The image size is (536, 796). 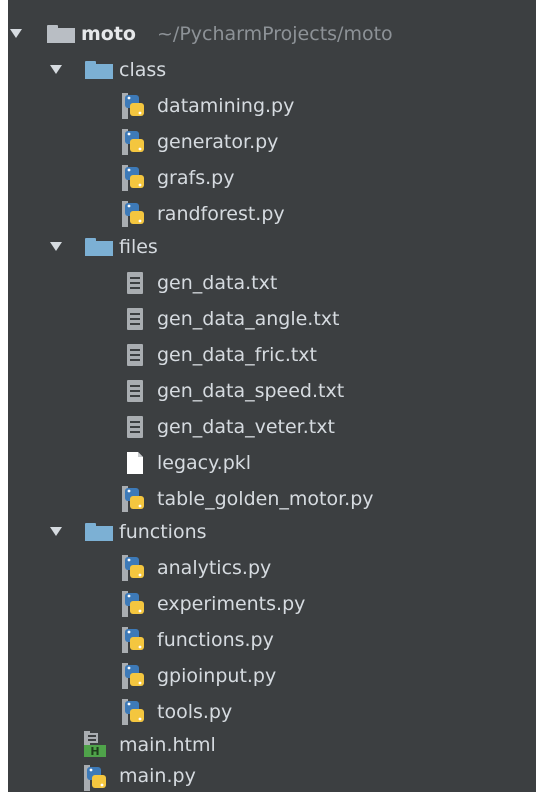 What do you see at coordinates (167, 745) in the screenshot?
I see `file-name: main.html` at bounding box center [167, 745].